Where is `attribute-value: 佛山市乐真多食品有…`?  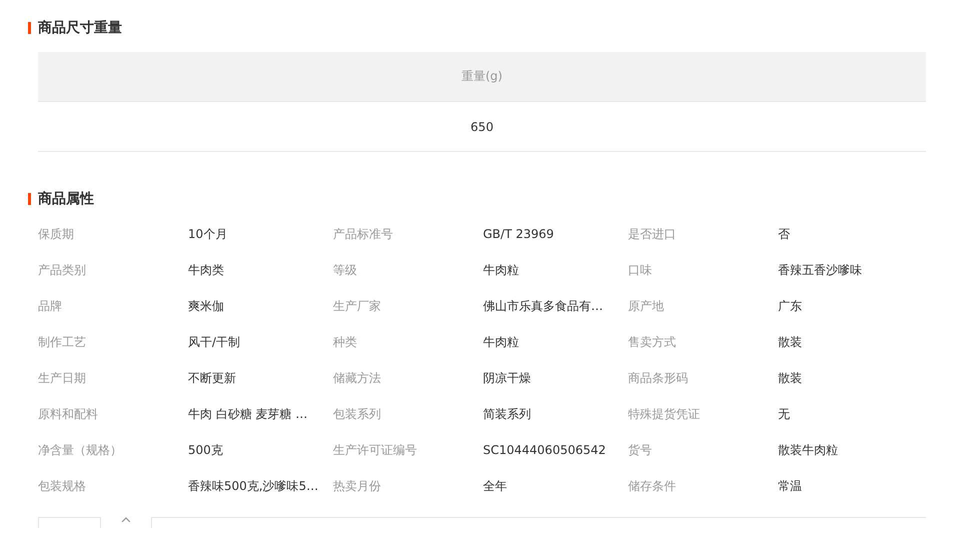 attribute-value: 佛山市乐真多食品有… is located at coordinates (543, 306).